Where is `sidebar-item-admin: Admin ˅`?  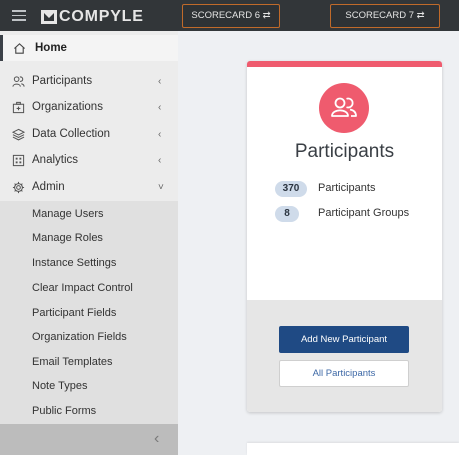 sidebar-item-admin: Admin ˅ is located at coordinates (89, 187).